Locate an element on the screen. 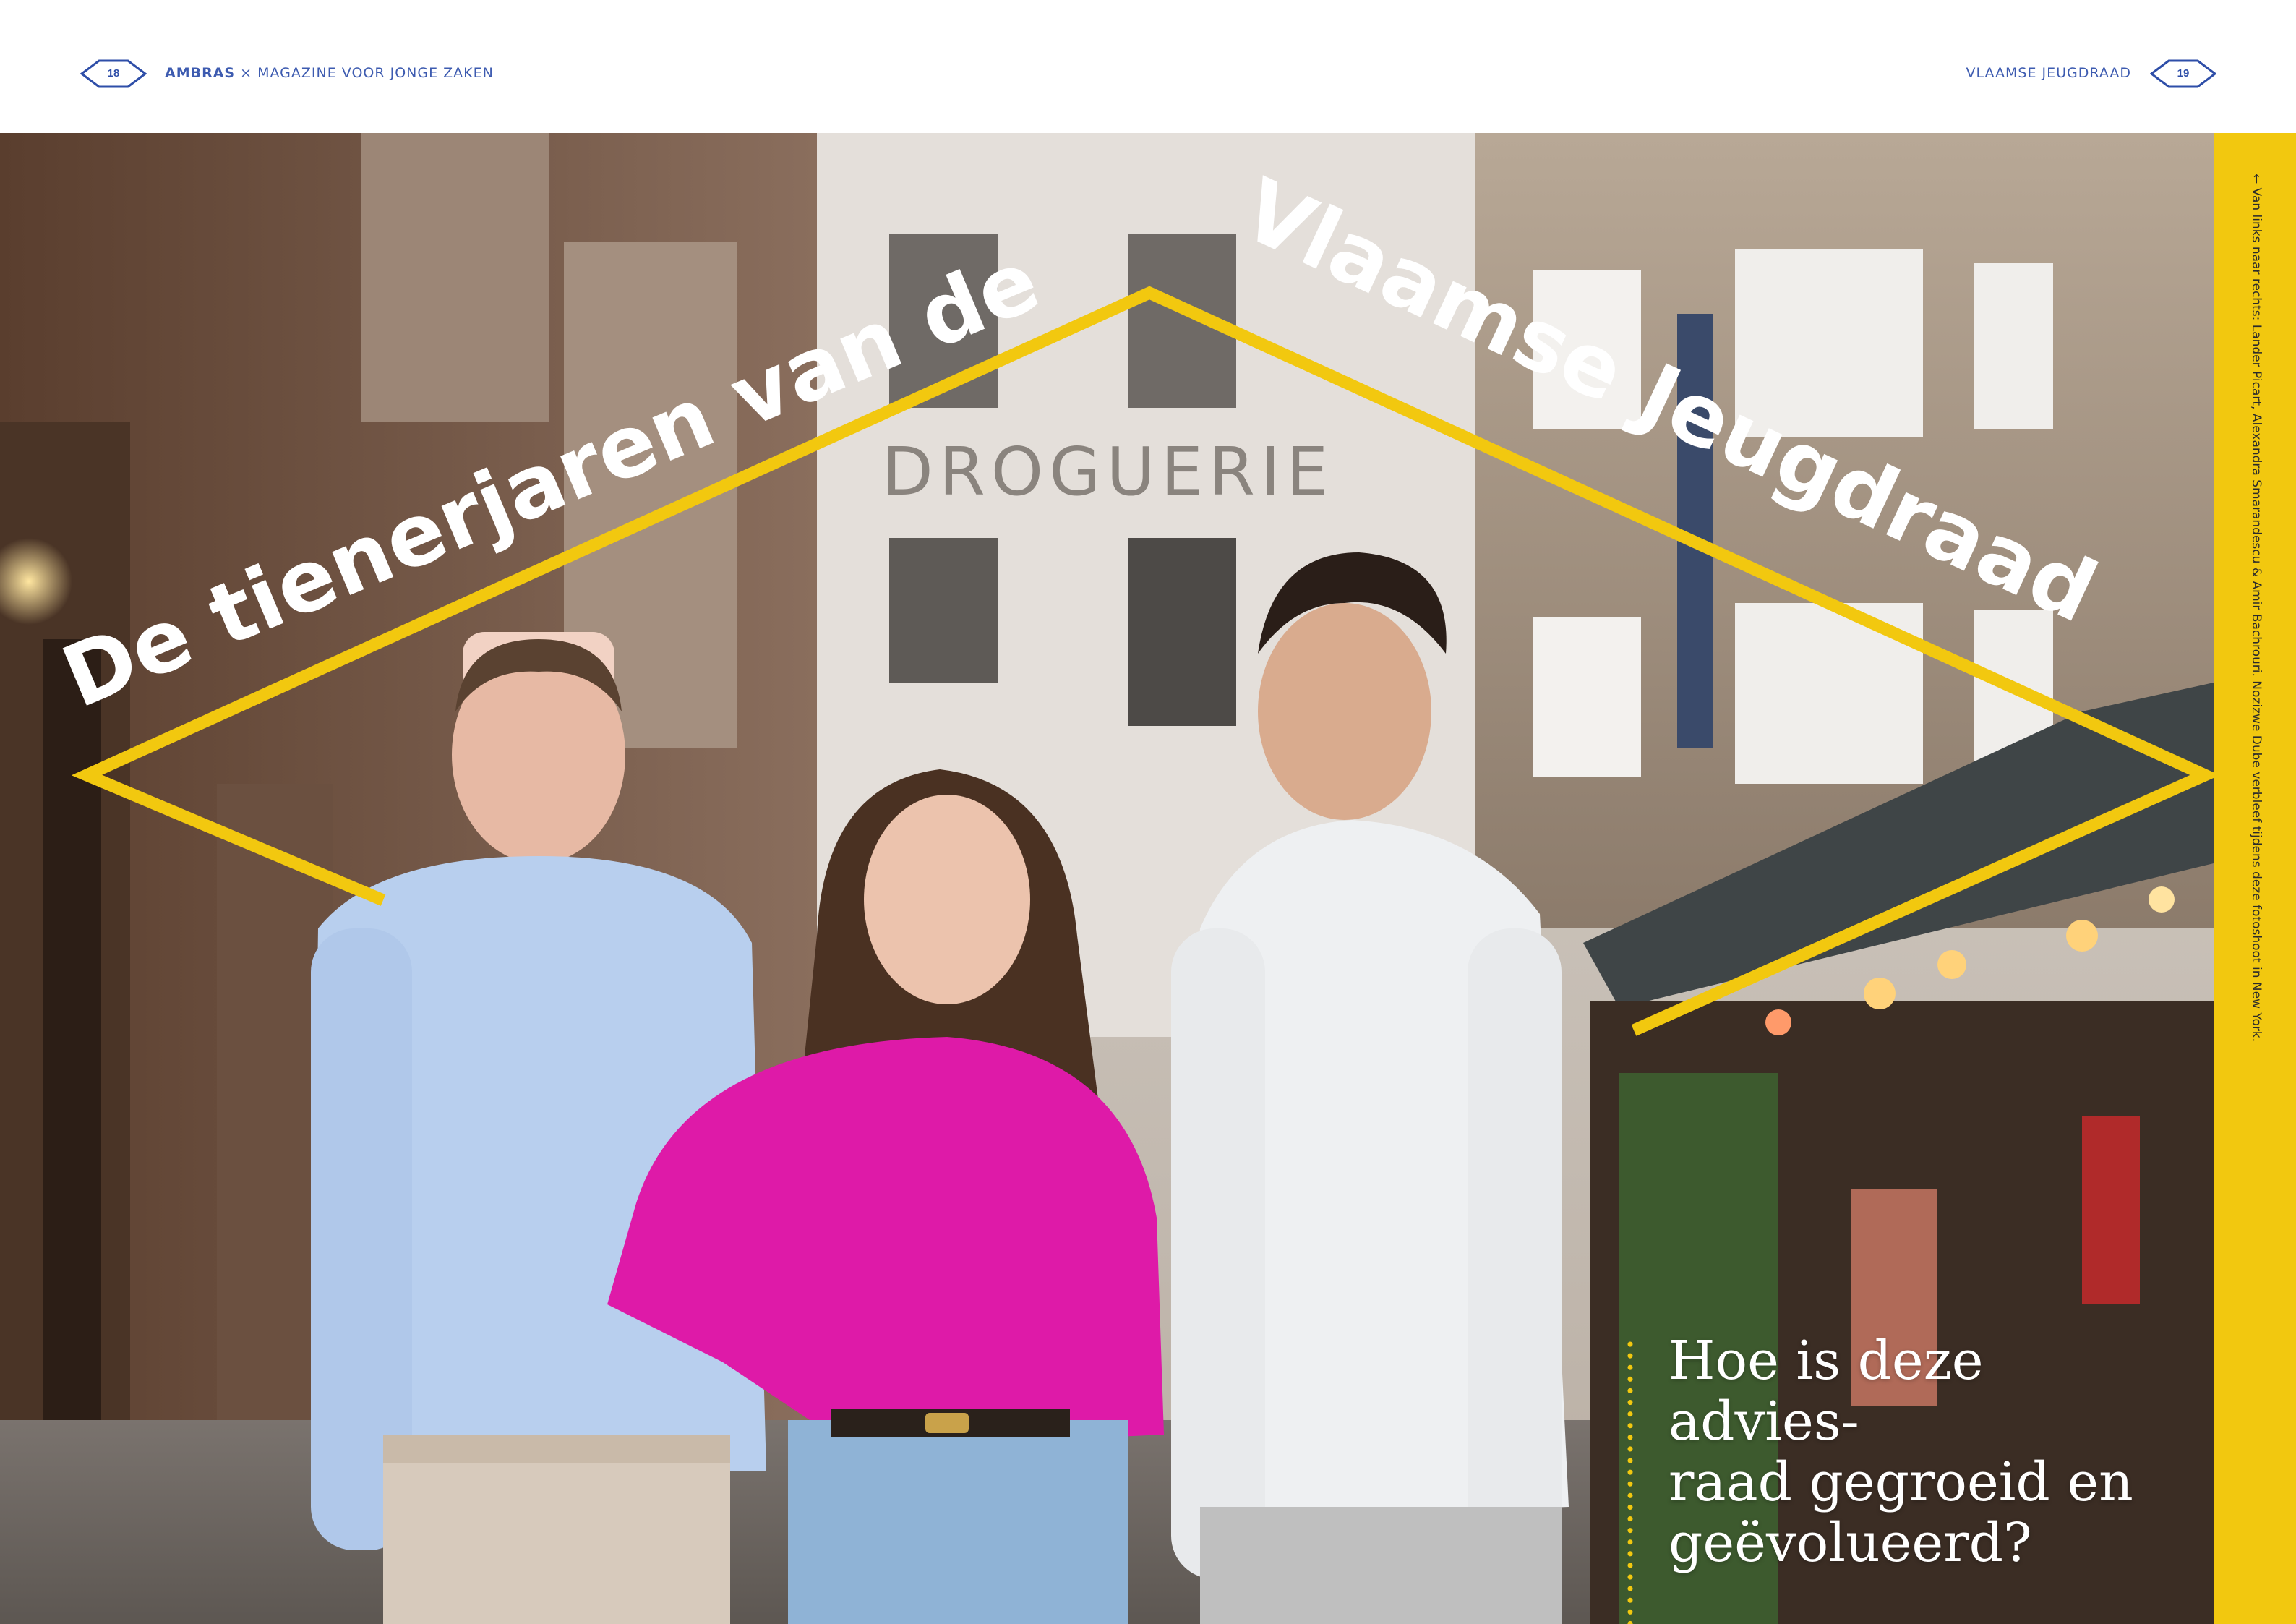  question-line-1: Hoe is deze advies- is located at coordinates (1826, 1391).